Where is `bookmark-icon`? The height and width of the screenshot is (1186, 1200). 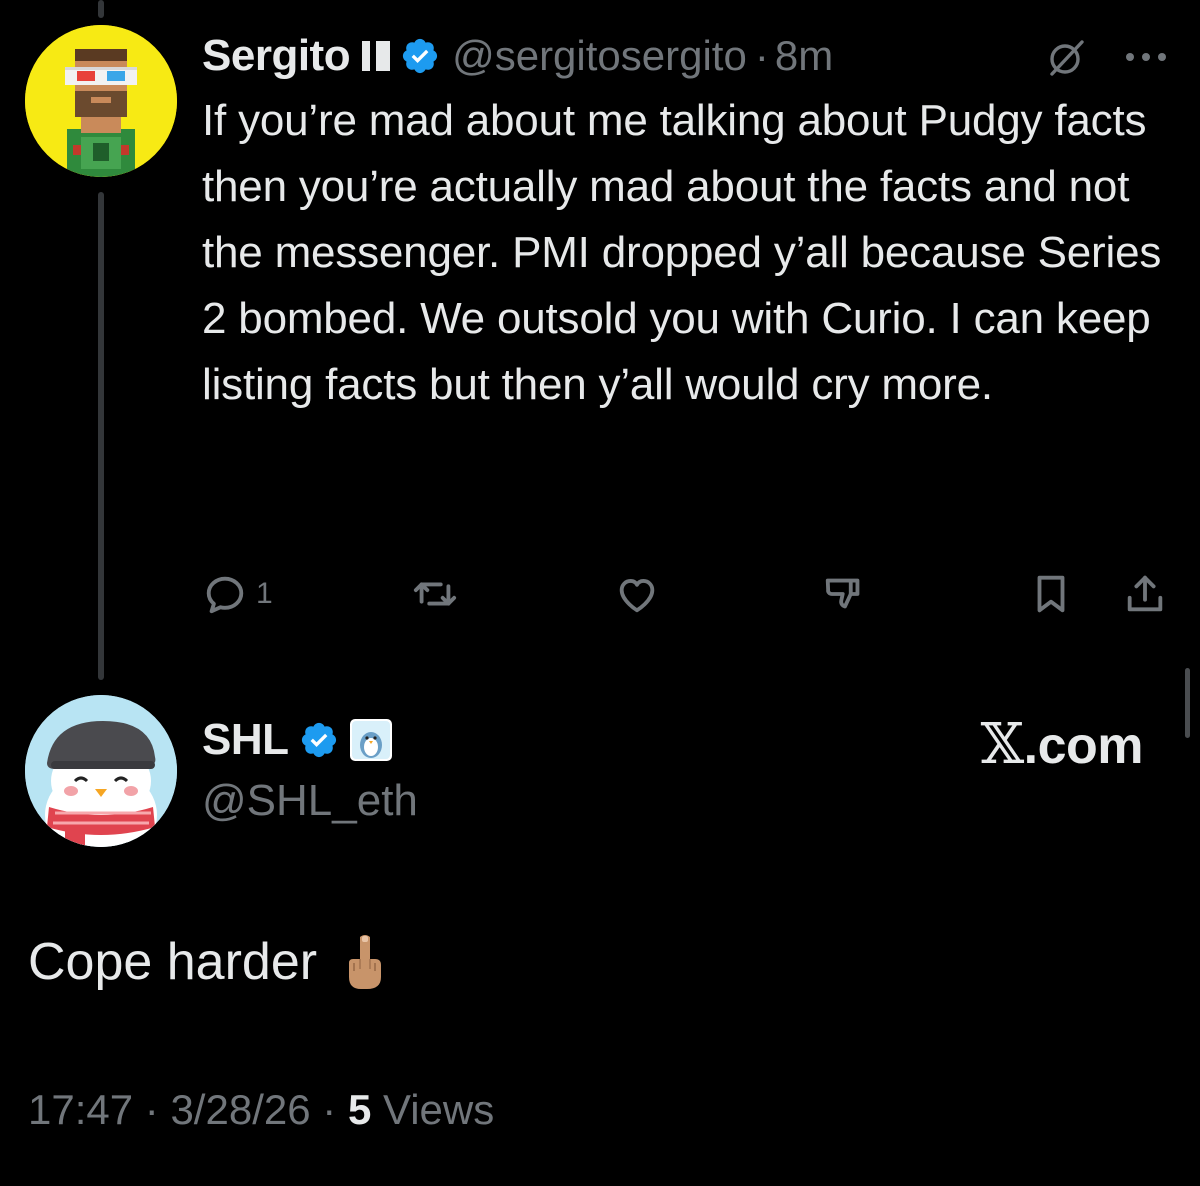 bookmark-icon is located at coordinates (1051, 594).